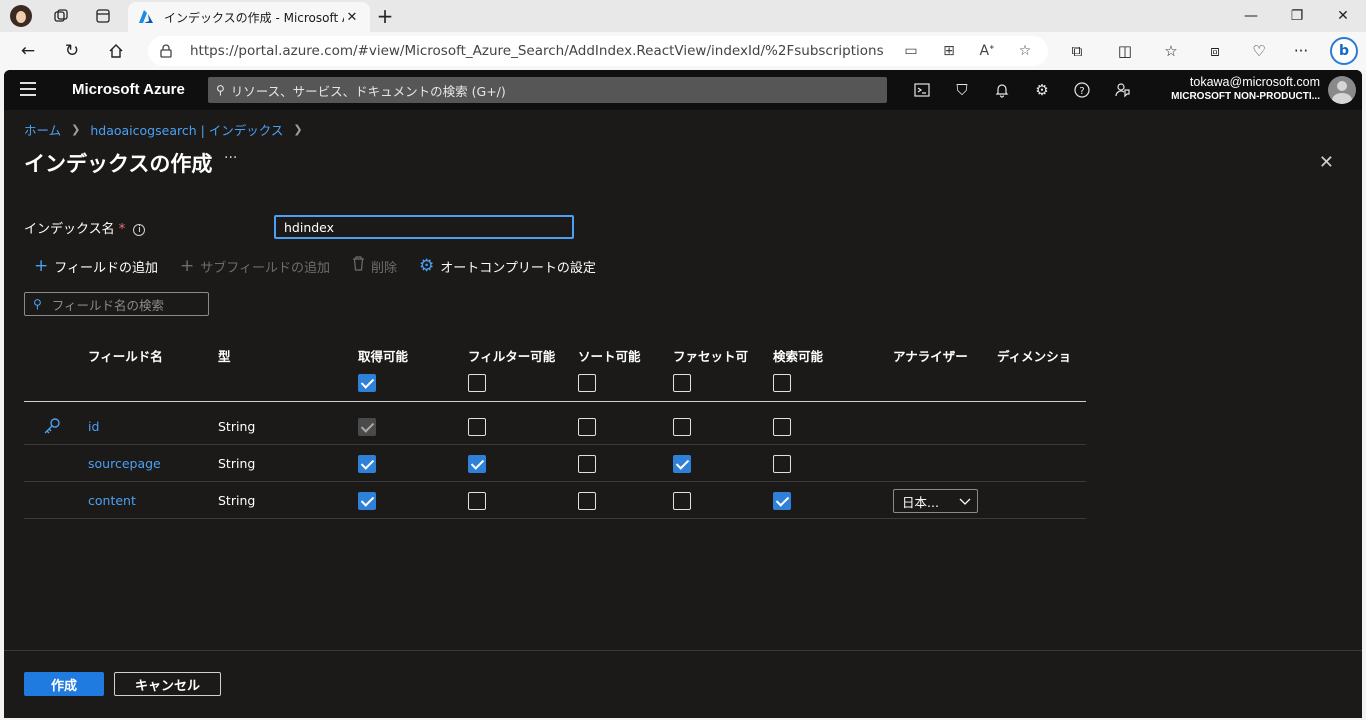  What do you see at coordinates (1344, 51) in the screenshot?
I see `bing-copilot-icon: b` at bounding box center [1344, 51].